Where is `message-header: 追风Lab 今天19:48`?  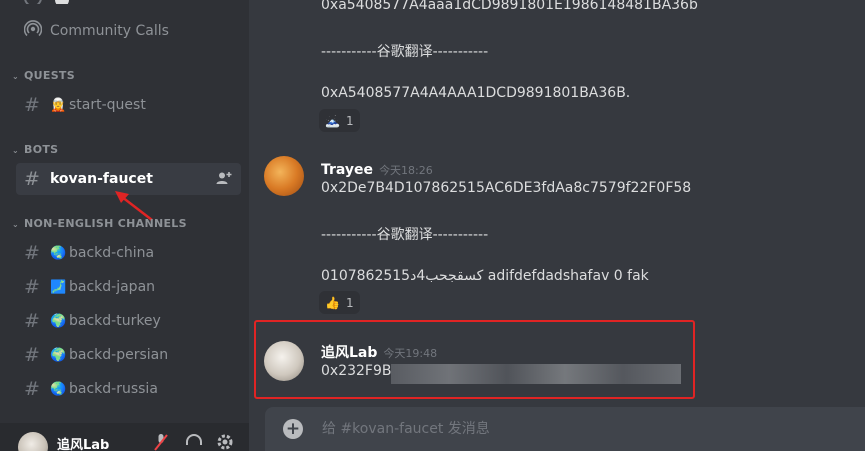 message-header: 追风Lab 今天19:48 is located at coordinates (379, 352).